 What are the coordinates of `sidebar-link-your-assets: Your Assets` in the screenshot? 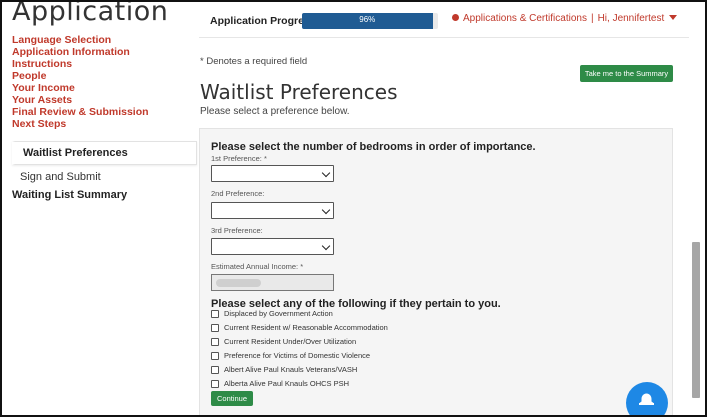 It's located at (102, 100).